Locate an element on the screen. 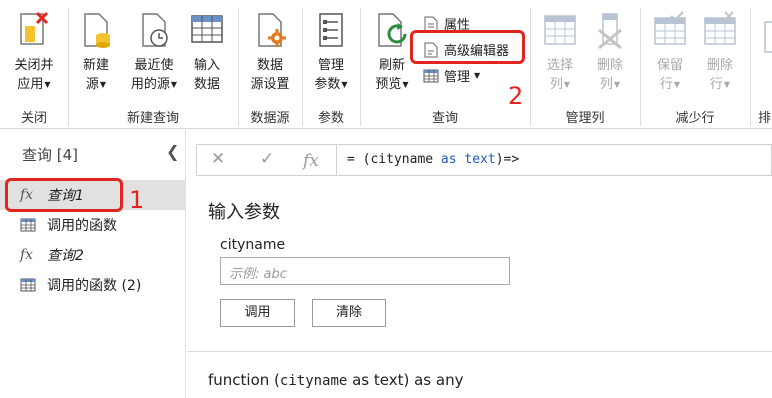 The image size is (772, 398). signature-param: cityname is located at coordinates (313, 381).